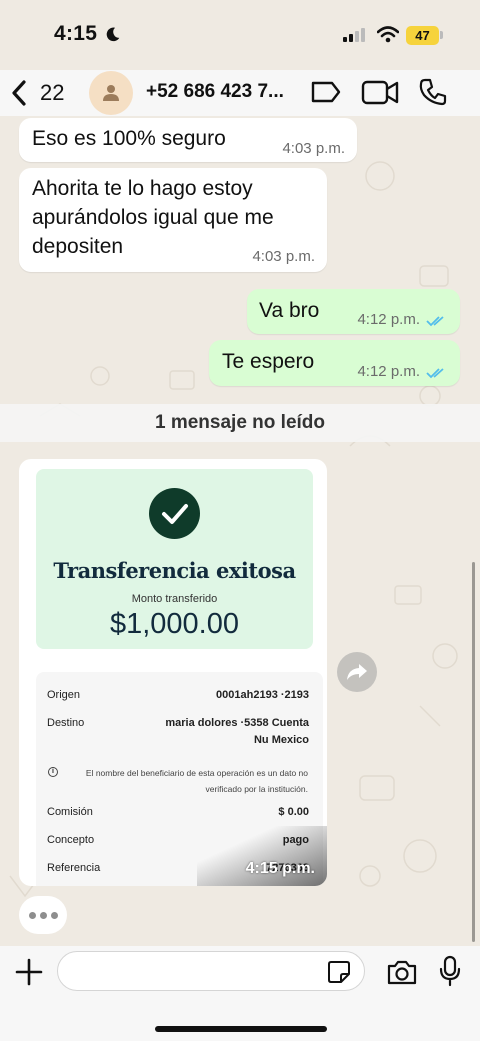 The image size is (480, 1041). Describe the element at coordinates (174, 599) in the screenshot. I see `receipt-subtitle: Monto transferido` at that location.